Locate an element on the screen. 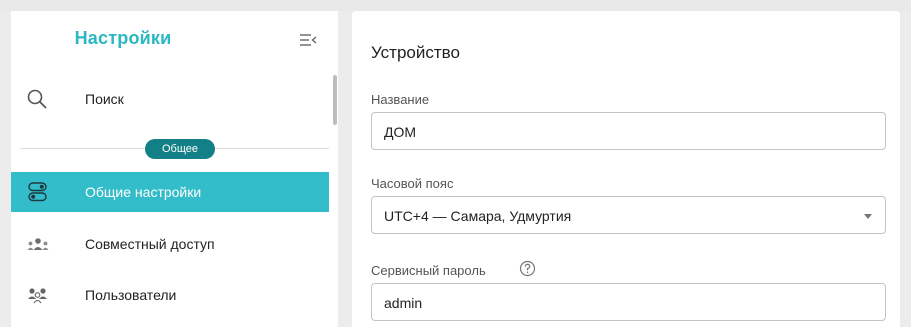 The height and width of the screenshot is (327, 911). top-band is located at coordinates (455, 5).